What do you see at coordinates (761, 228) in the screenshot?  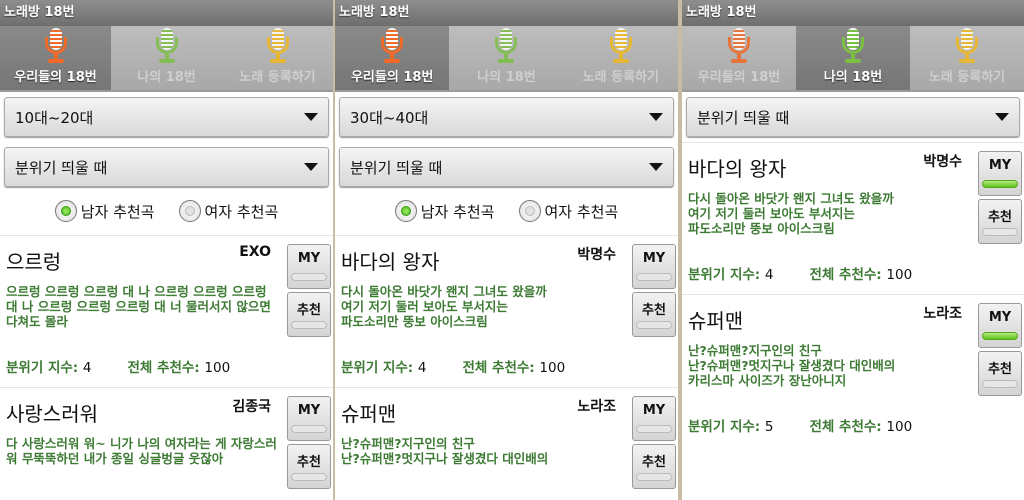 I see `lyrics-line: 파도소리만 뚱보 아이스크림` at bounding box center [761, 228].